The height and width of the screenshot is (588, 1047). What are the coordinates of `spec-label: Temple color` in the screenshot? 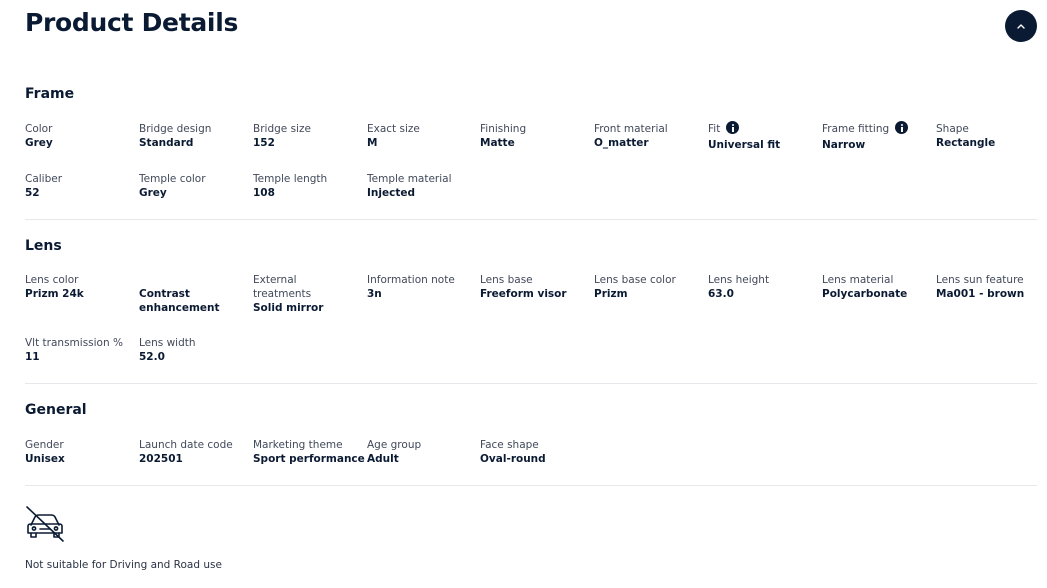 It's located at (172, 179).